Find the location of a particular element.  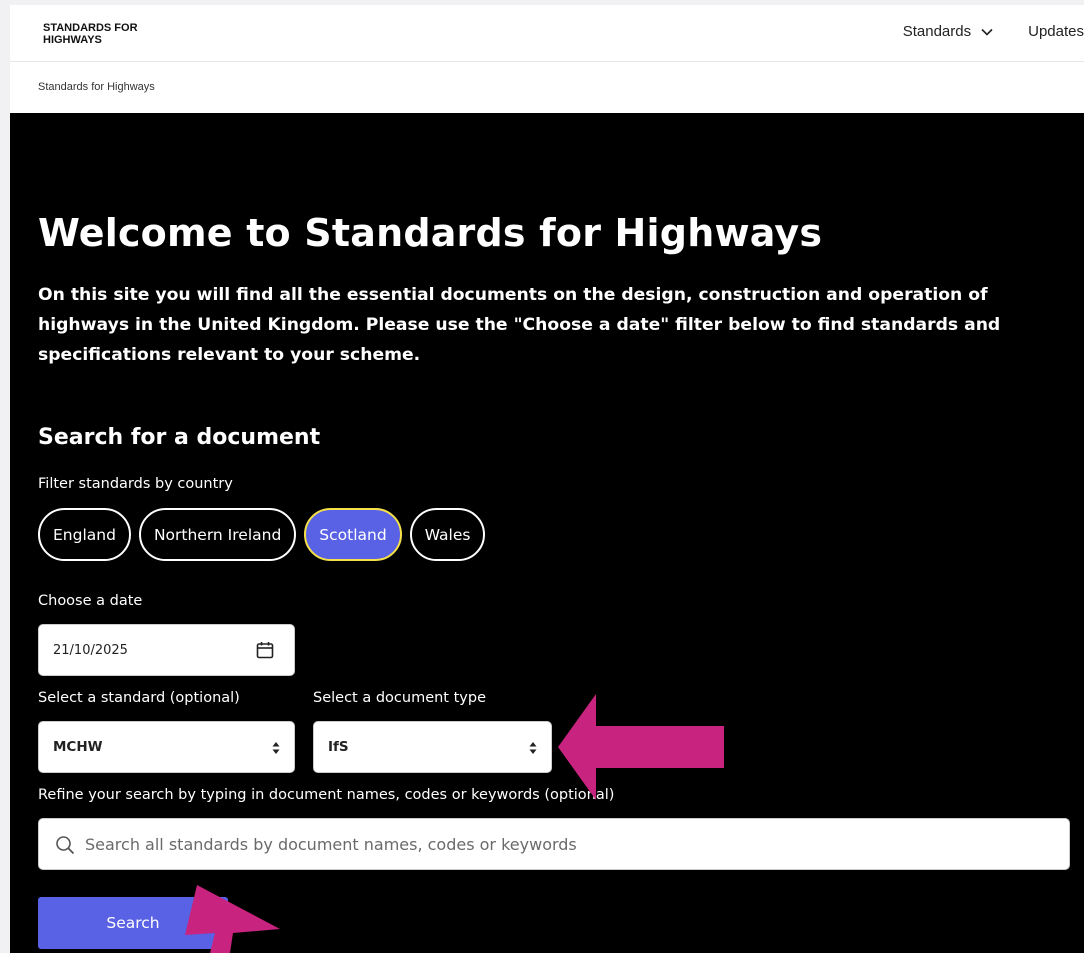

page-title: Welcome to Standards for Highways is located at coordinates (430, 233).